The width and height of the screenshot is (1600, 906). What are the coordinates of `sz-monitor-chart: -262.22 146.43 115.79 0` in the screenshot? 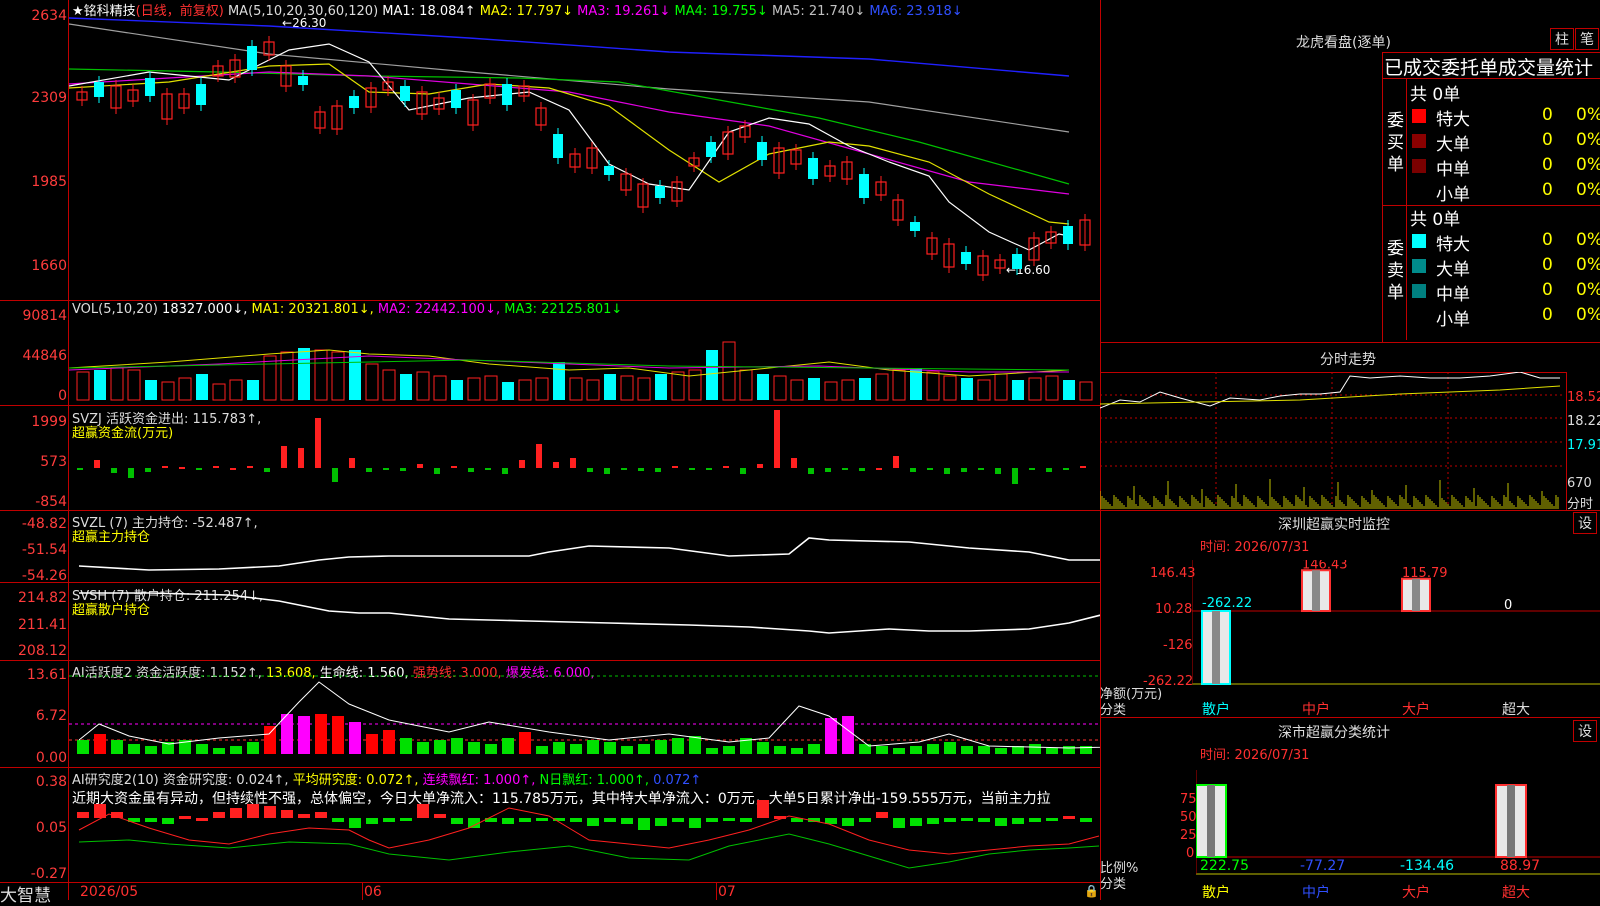 It's located at (1396, 622).